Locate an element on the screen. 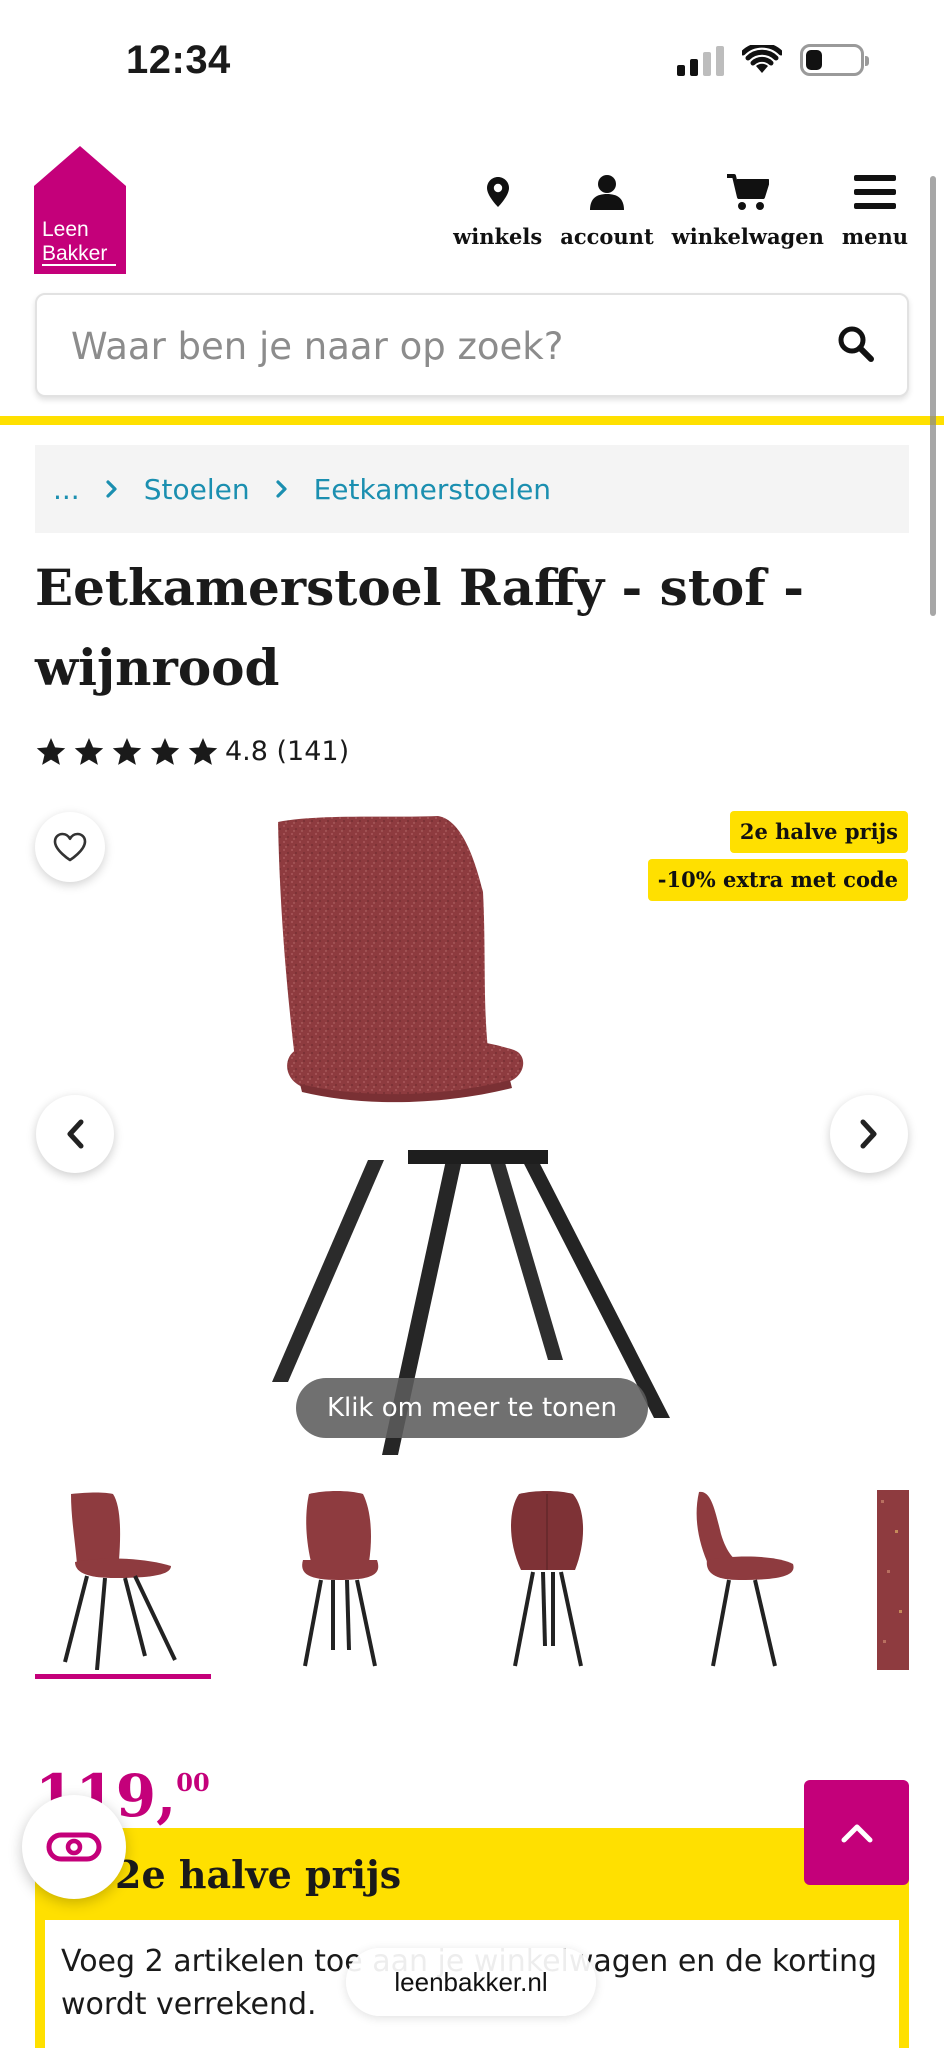  breadcrumb-stoelen: Stoelen is located at coordinates (197, 489).